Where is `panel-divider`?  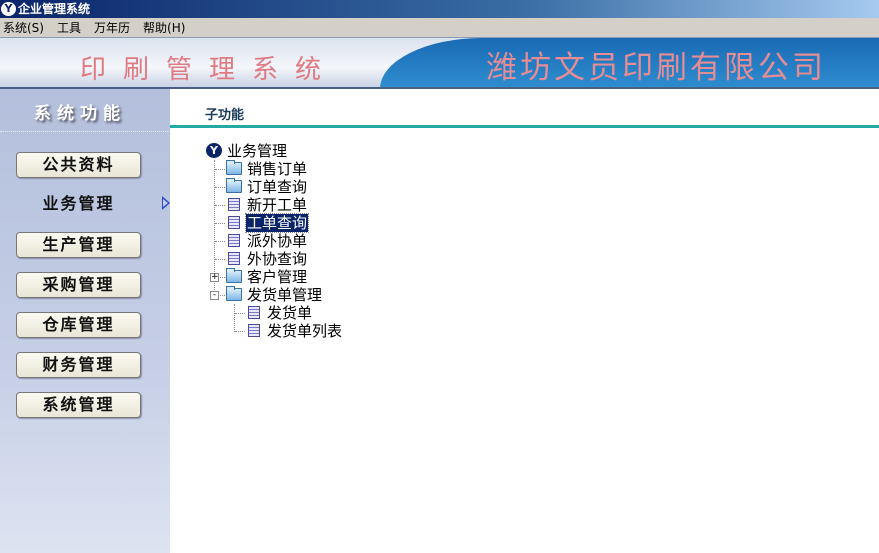 panel-divider is located at coordinates (524, 126).